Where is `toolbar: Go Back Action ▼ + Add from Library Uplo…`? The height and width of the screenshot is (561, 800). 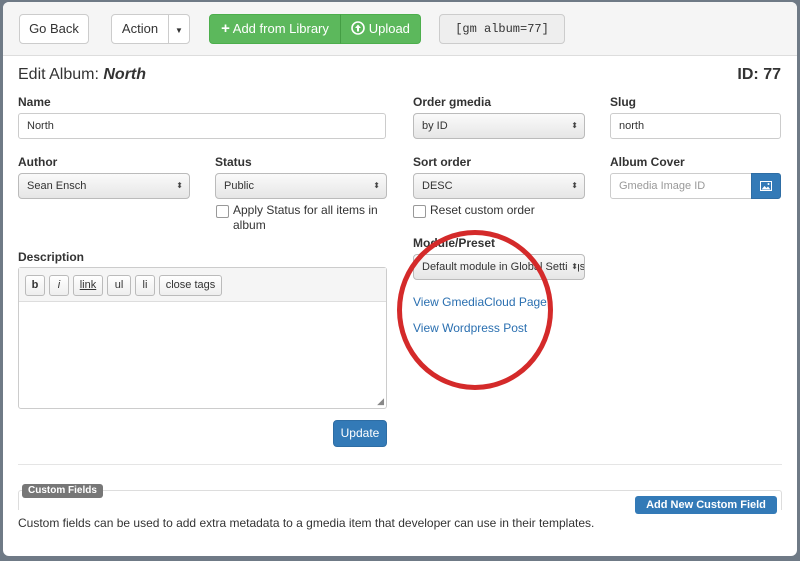
toolbar: Go Back Action ▼ + Add from Library Uplo… is located at coordinates (400, 29).